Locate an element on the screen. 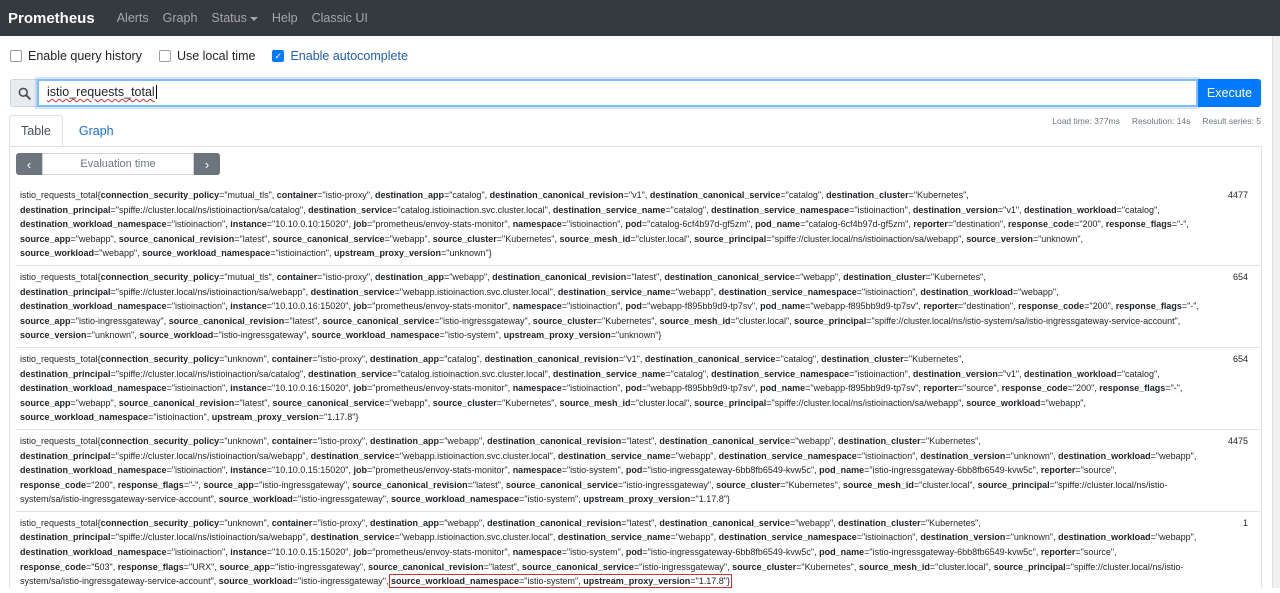 This screenshot has width=1280, height=593. evaluation-time-input: Evaluation time is located at coordinates (118, 164).